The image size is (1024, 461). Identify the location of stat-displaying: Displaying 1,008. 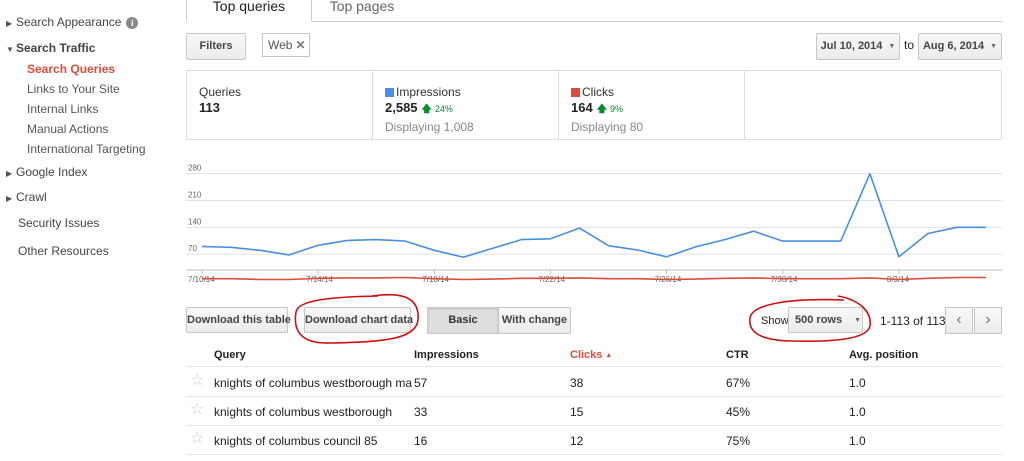
(429, 127).